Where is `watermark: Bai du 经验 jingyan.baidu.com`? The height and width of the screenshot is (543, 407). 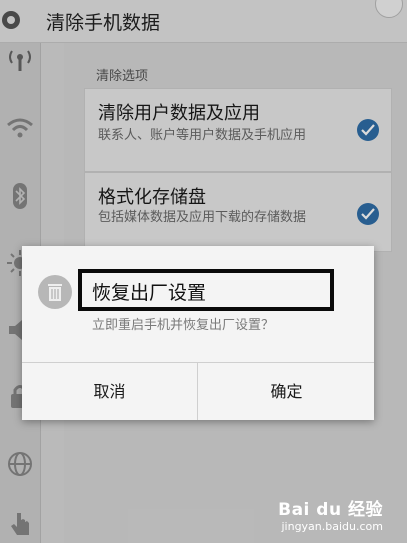
watermark: Bai du 经验 jingyan.baidu.com is located at coordinates (330, 514).